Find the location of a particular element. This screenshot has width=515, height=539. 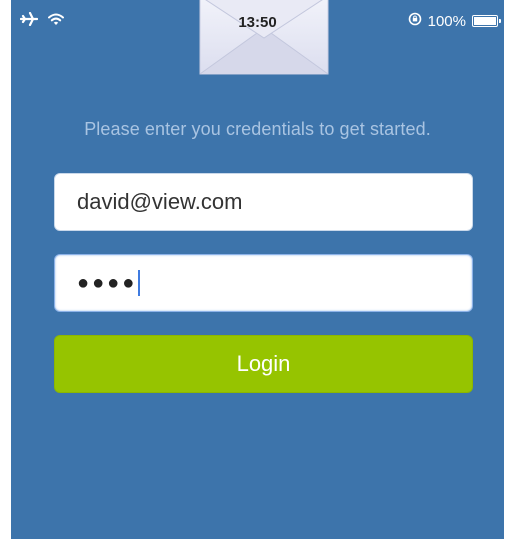

login-button: Login is located at coordinates (263, 364).